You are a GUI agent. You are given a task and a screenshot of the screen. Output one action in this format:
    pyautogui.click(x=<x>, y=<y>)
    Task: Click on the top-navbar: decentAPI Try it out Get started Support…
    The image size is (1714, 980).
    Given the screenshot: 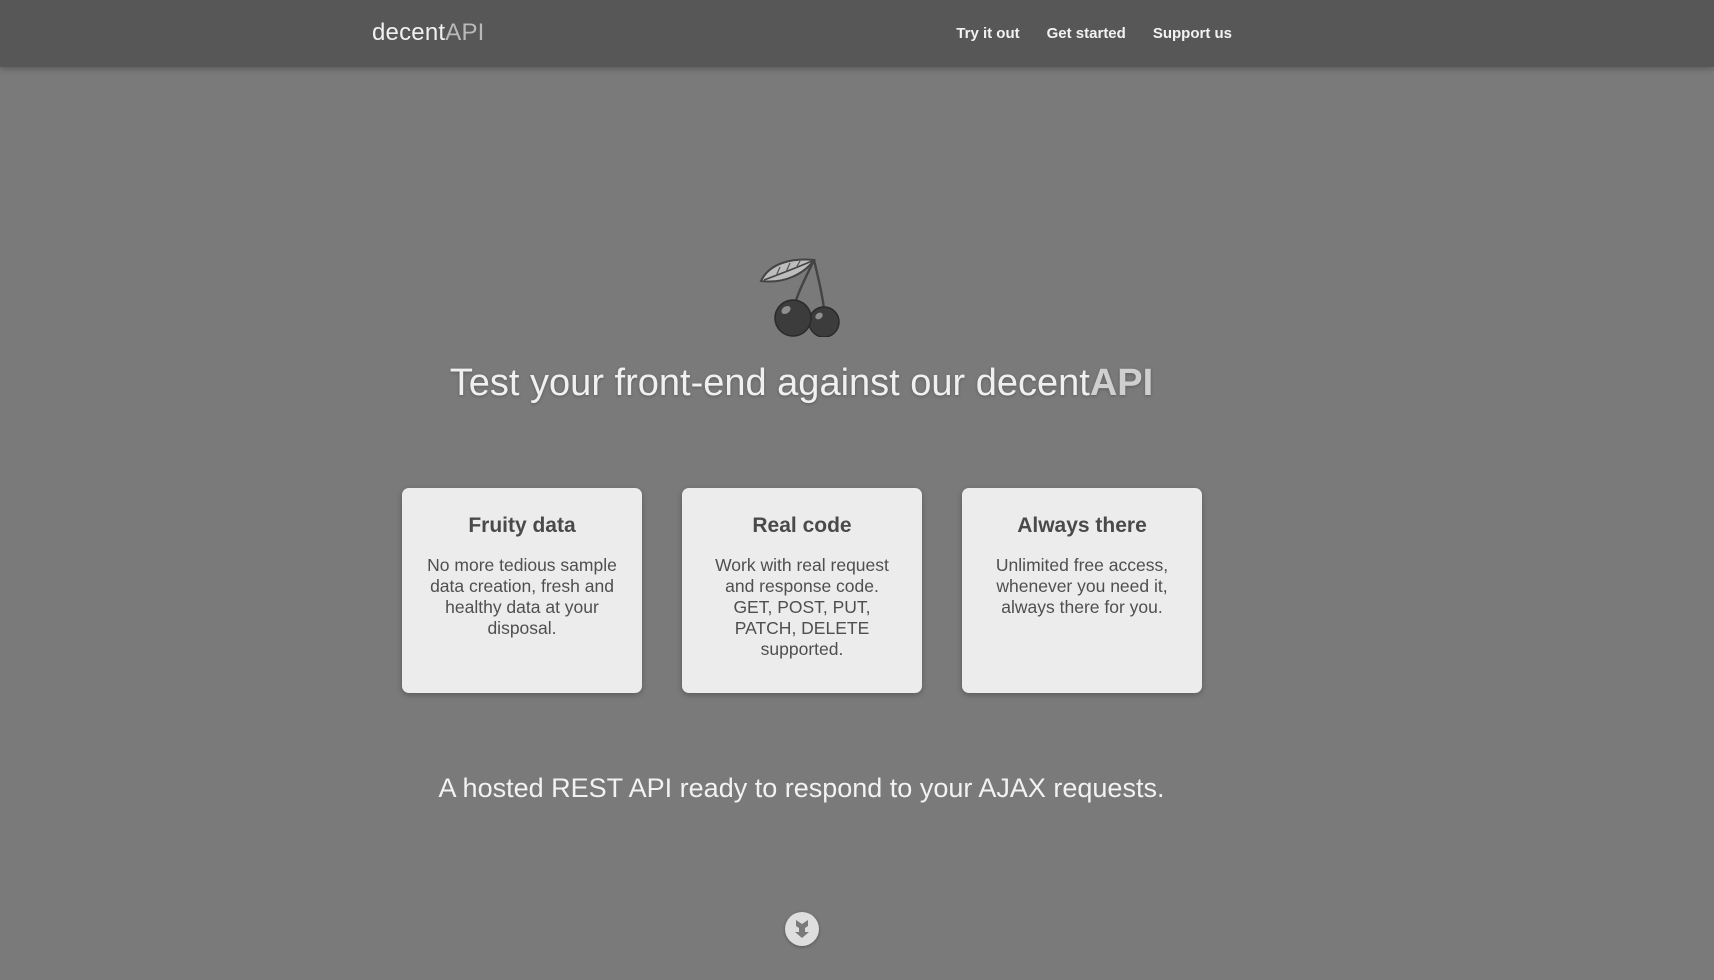 What is the action you would take?
    pyautogui.click(x=857, y=33)
    